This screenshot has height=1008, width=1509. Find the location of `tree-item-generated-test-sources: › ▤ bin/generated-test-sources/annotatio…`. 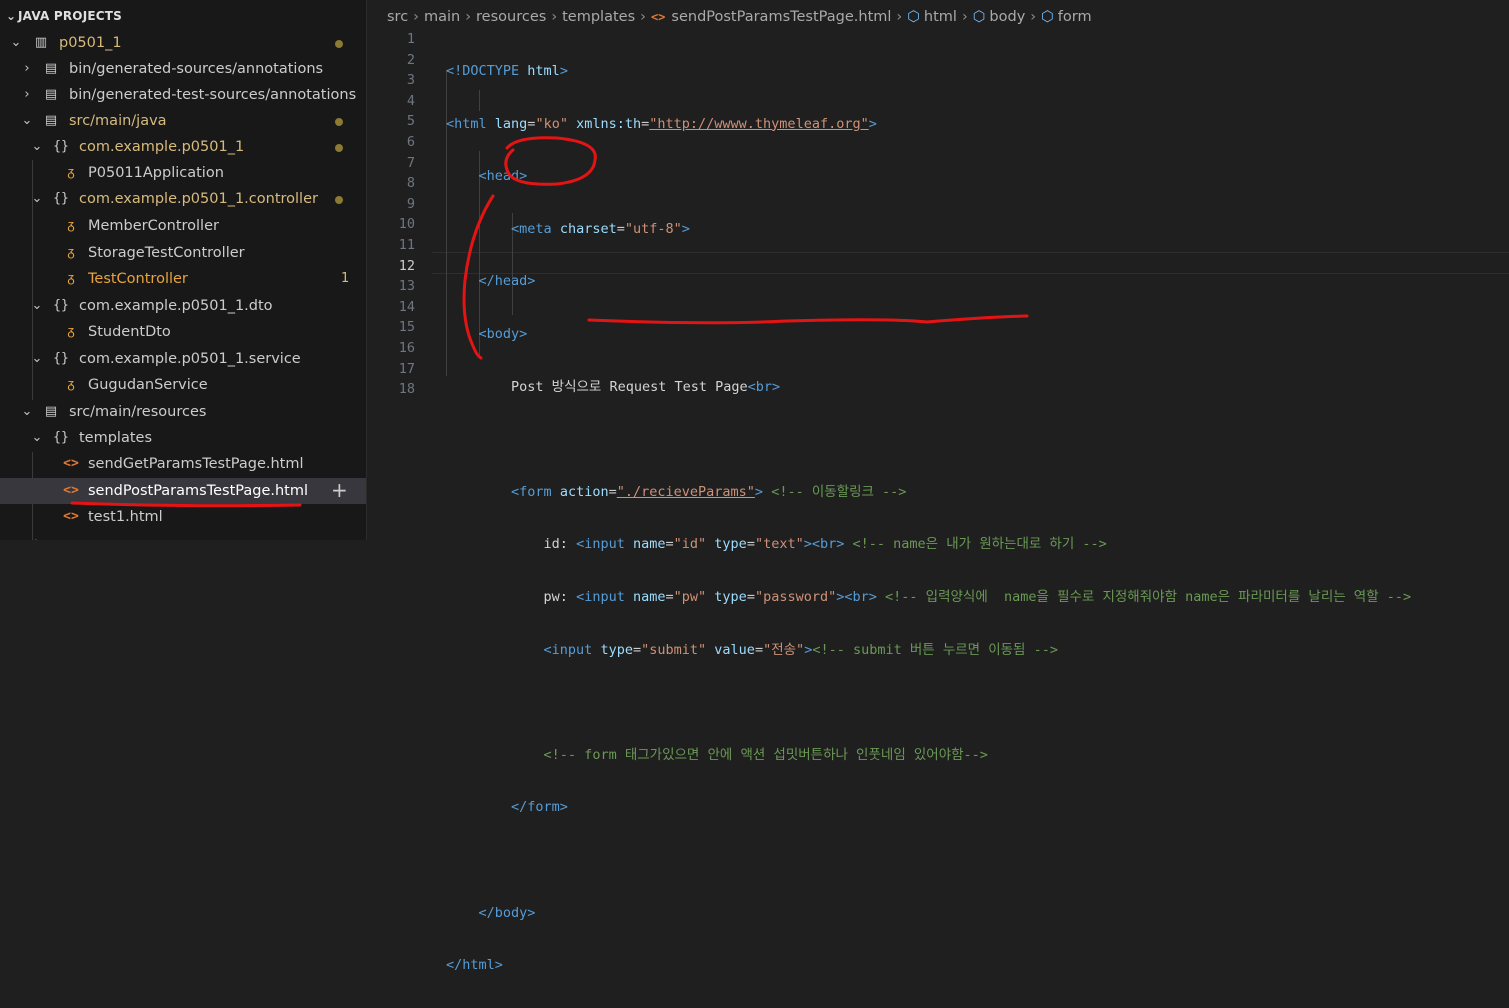

tree-item-generated-test-sources: › ▤ bin/generated-test-sources/annotatio… is located at coordinates (183, 95).